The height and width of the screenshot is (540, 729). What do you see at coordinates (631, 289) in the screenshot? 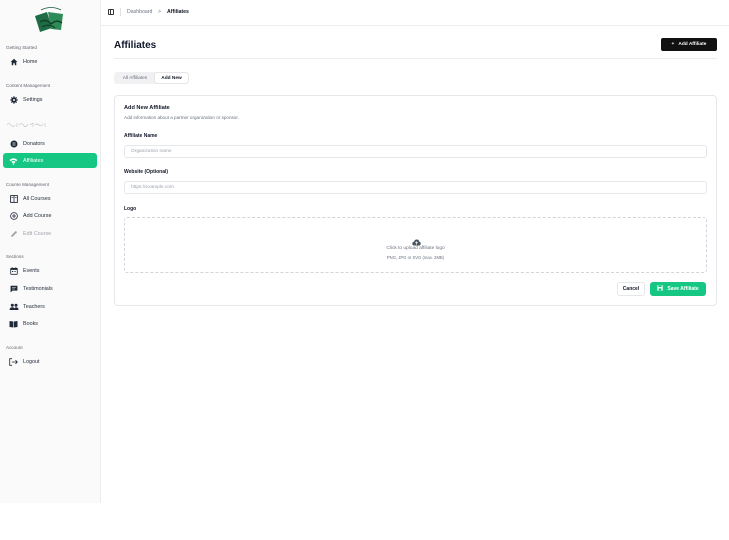
I see `cancel-button: Cancel` at bounding box center [631, 289].